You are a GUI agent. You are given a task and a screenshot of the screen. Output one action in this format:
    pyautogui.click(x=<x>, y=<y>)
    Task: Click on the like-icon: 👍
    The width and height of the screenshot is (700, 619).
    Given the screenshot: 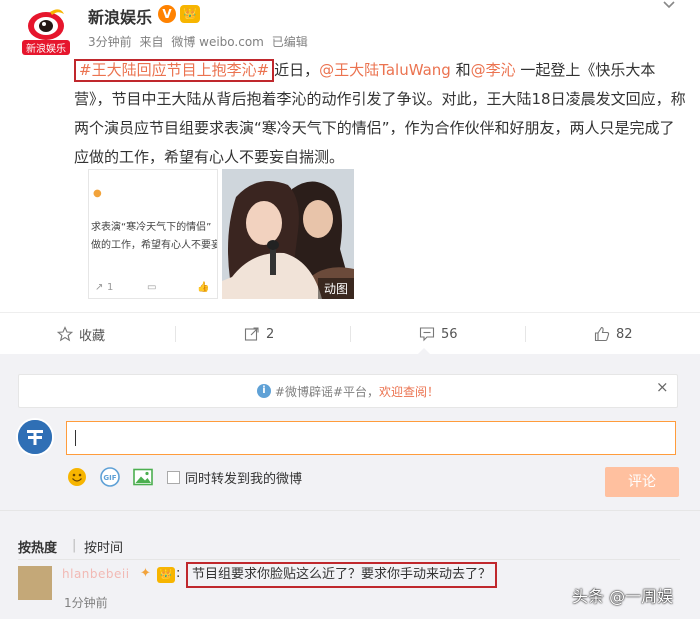 What is the action you would take?
    pyautogui.click(x=203, y=287)
    